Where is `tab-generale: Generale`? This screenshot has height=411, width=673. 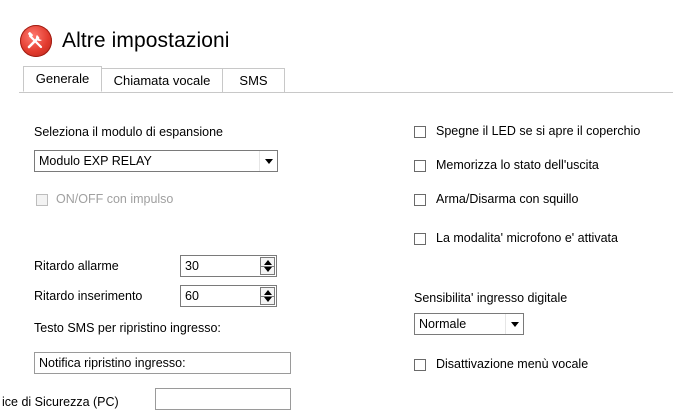 tab-generale: Generale is located at coordinates (62, 79).